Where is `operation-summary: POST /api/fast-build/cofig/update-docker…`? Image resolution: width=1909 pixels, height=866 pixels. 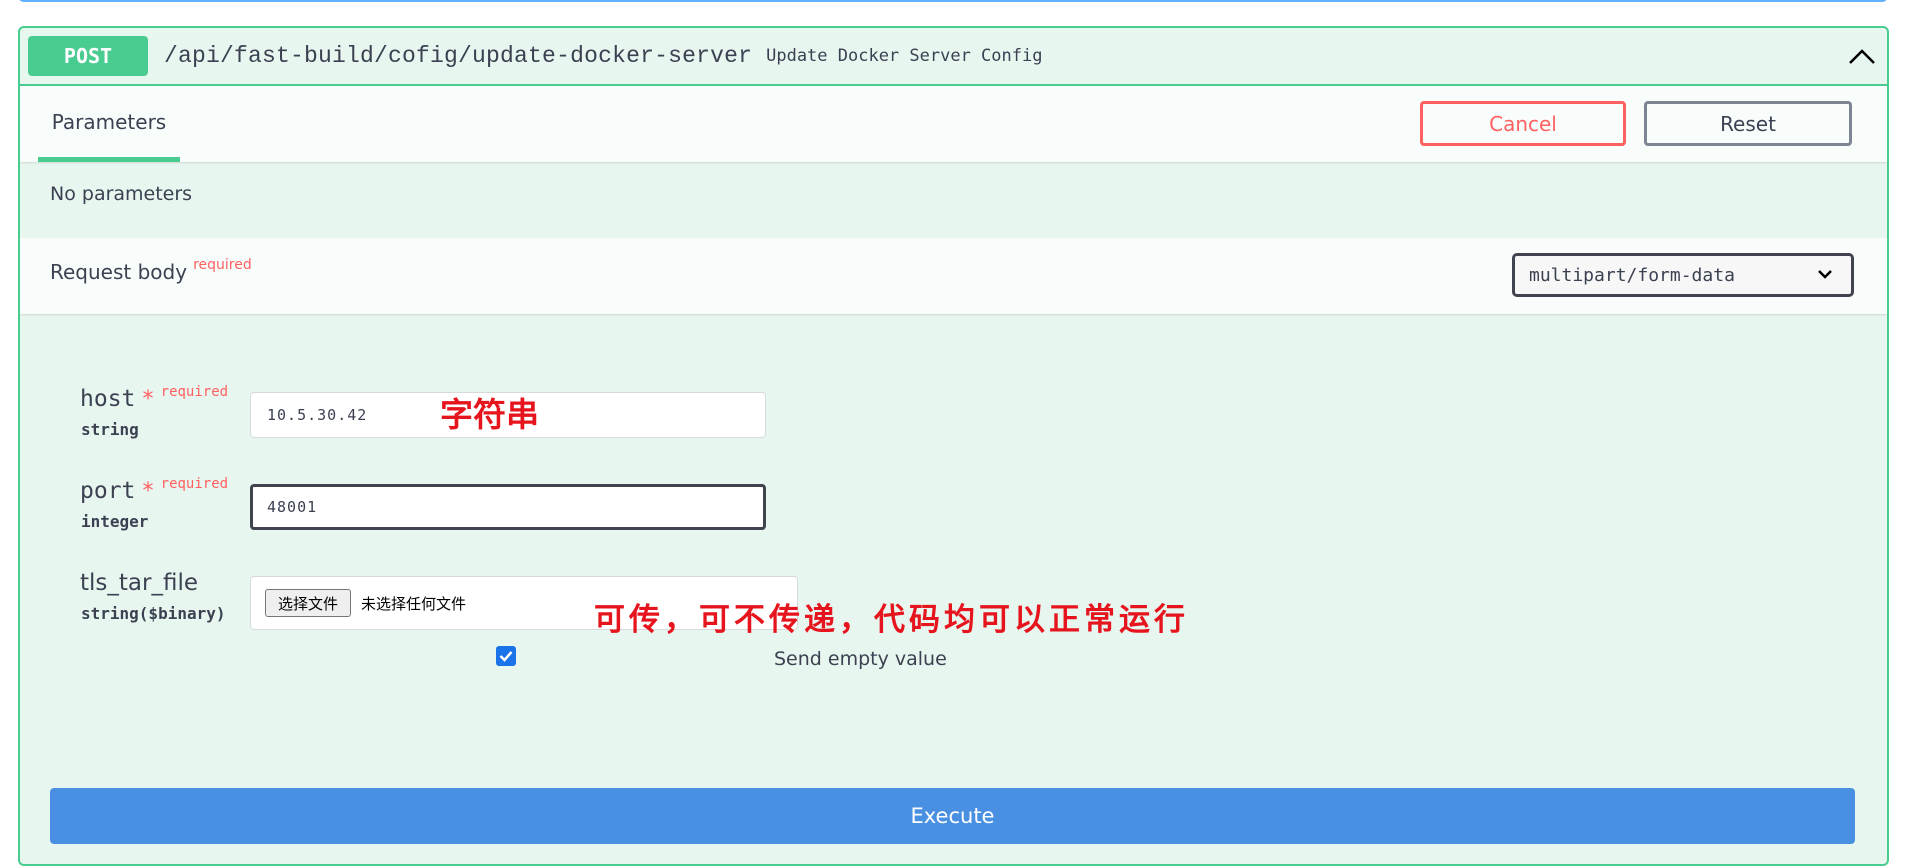
operation-summary: POST /api/fast-build/cofig/update-docker… is located at coordinates (953, 57).